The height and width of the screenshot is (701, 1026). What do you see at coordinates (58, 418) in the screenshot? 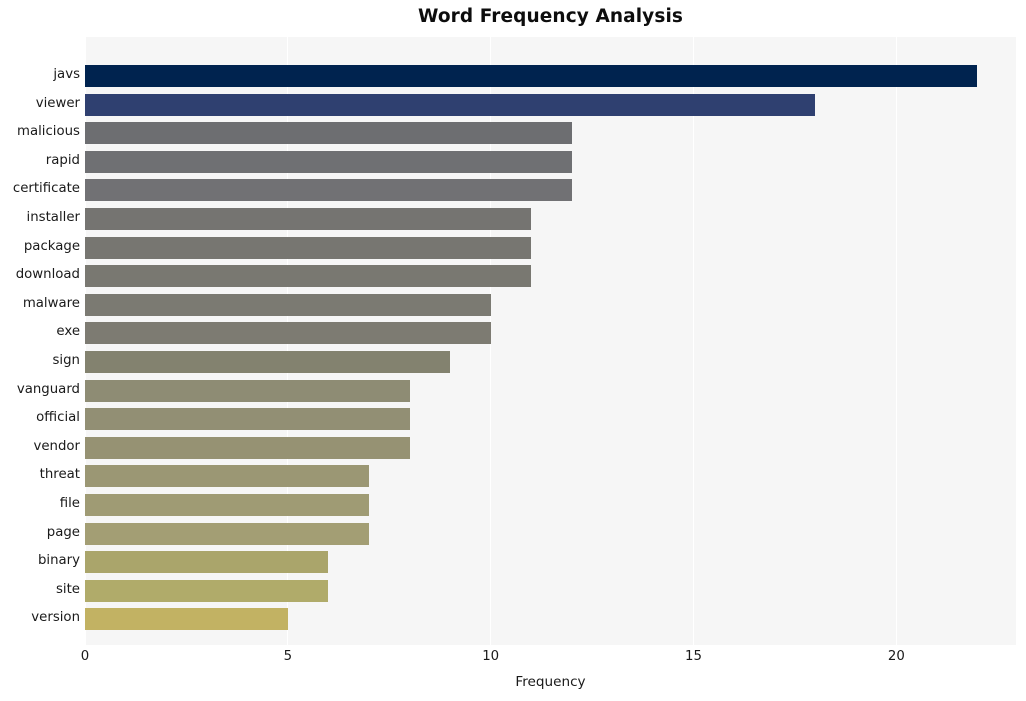
I see `y-tick-label-official: official` at bounding box center [58, 418].